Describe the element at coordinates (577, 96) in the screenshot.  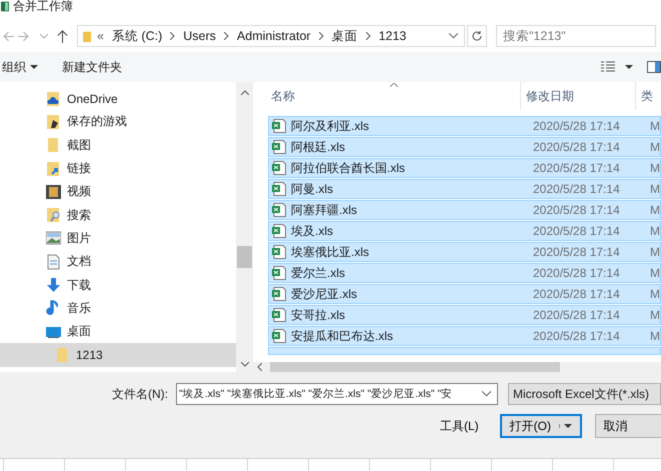
I see `column-header: 修改日期` at that location.